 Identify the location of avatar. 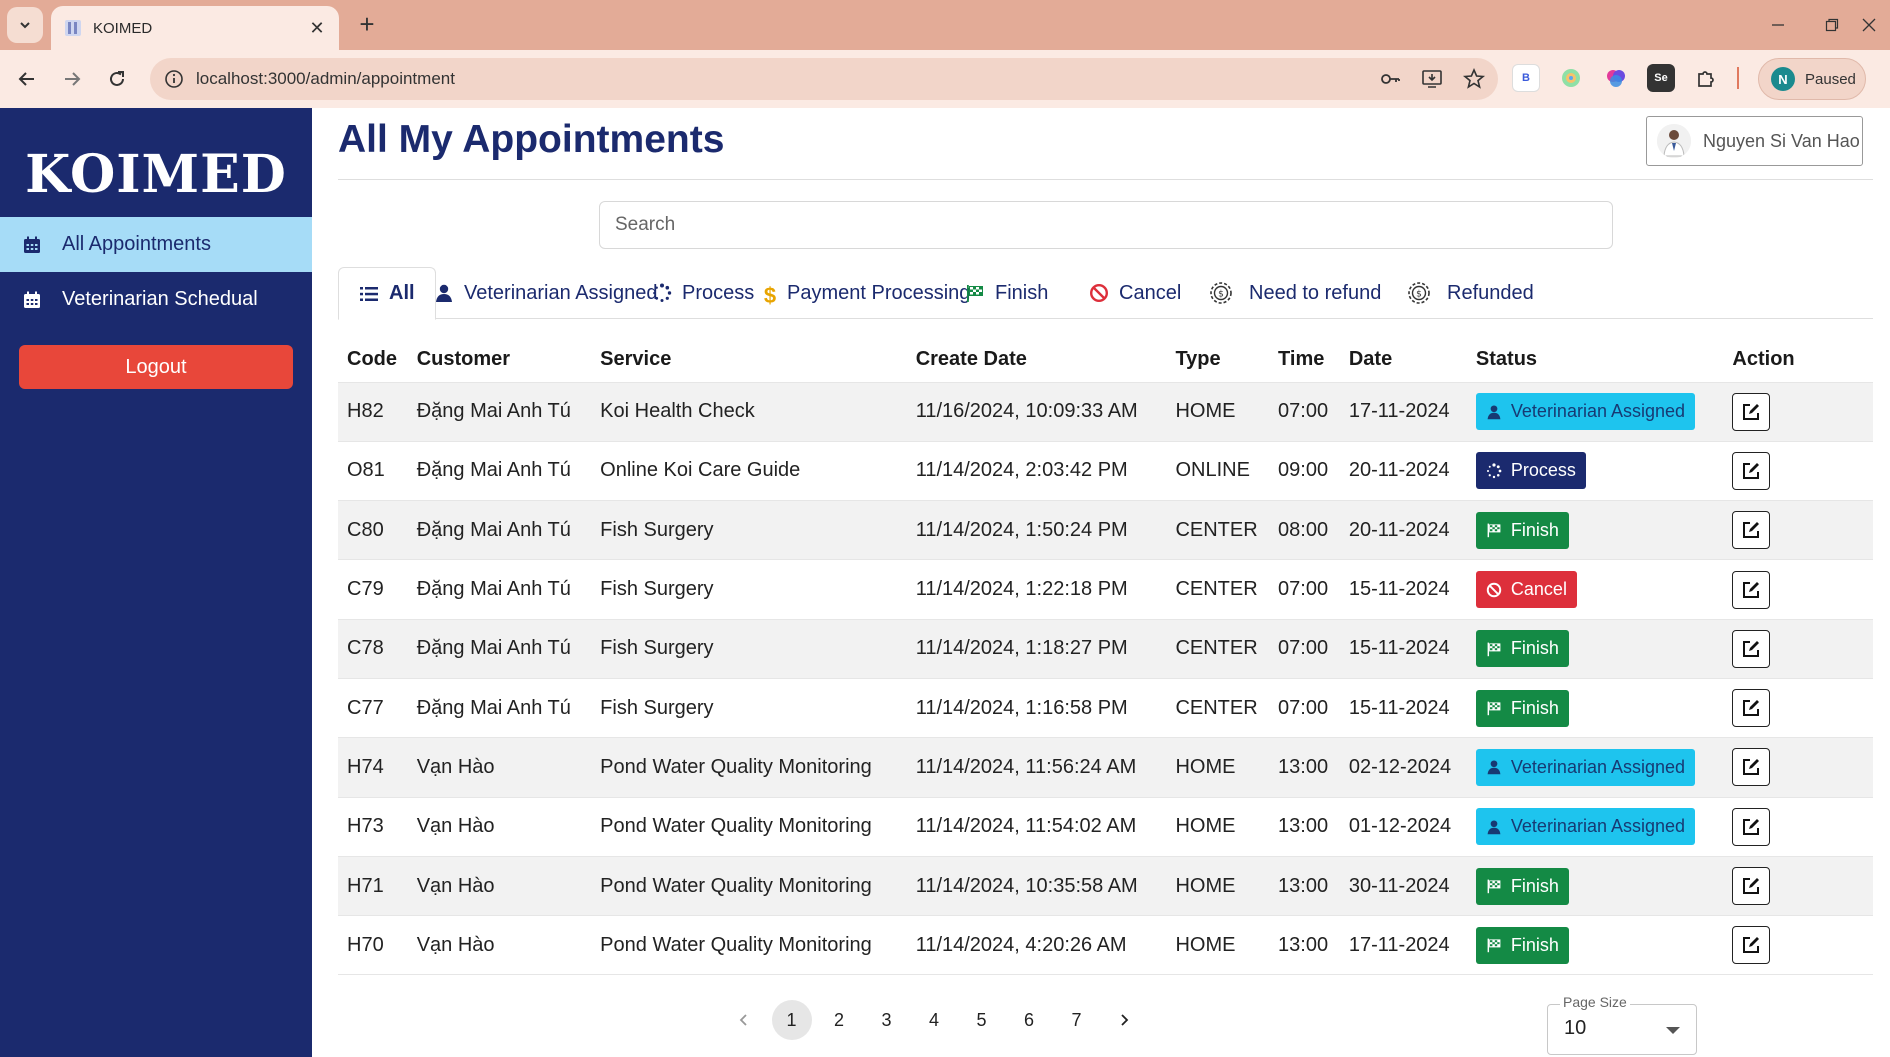
(1674, 141).